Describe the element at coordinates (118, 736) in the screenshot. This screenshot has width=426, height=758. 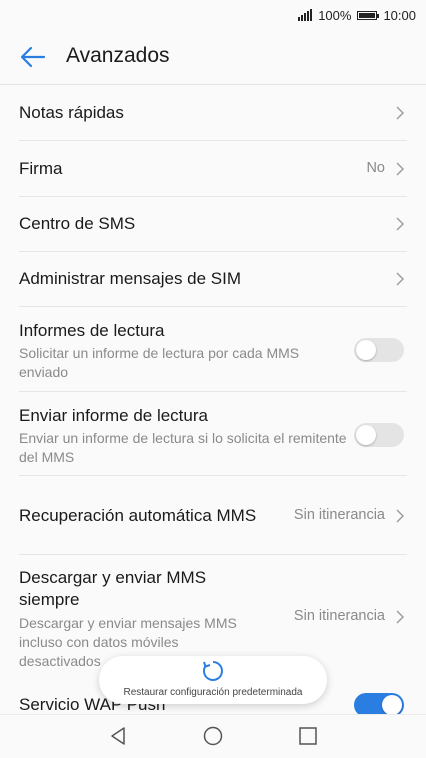
I see `triangle-back-icon` at that location.